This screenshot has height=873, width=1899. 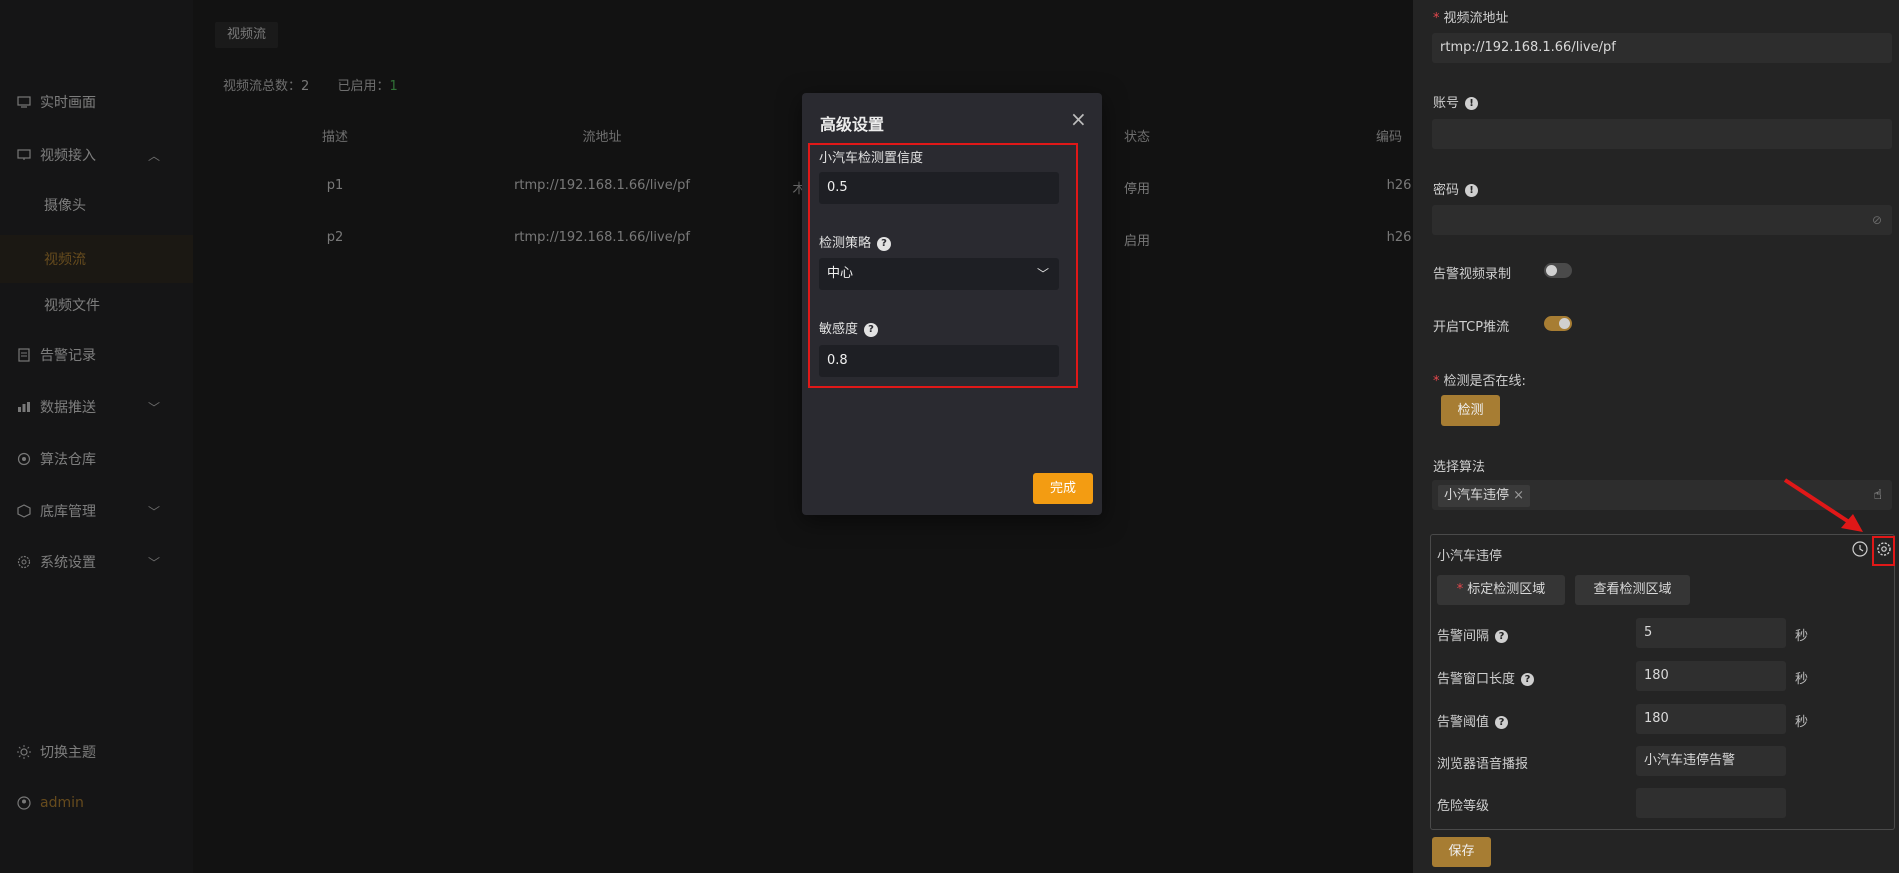 I want to click on strategy-label: 检测策略?, so click(x=855, y=241).